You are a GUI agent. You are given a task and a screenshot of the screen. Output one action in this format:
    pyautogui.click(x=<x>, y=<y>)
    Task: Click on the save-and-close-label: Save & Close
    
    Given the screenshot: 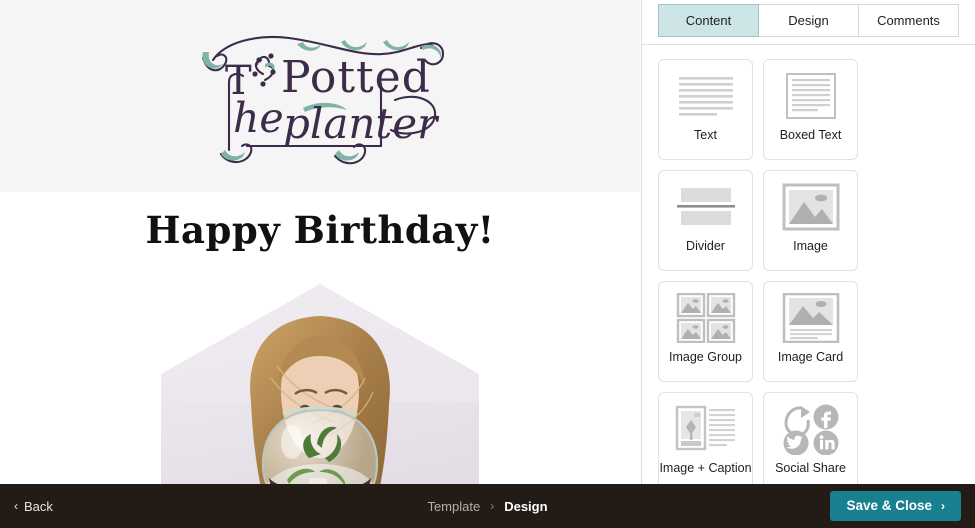 What is the action you would take?
    pyautogui.click(x=889, y=505)
    